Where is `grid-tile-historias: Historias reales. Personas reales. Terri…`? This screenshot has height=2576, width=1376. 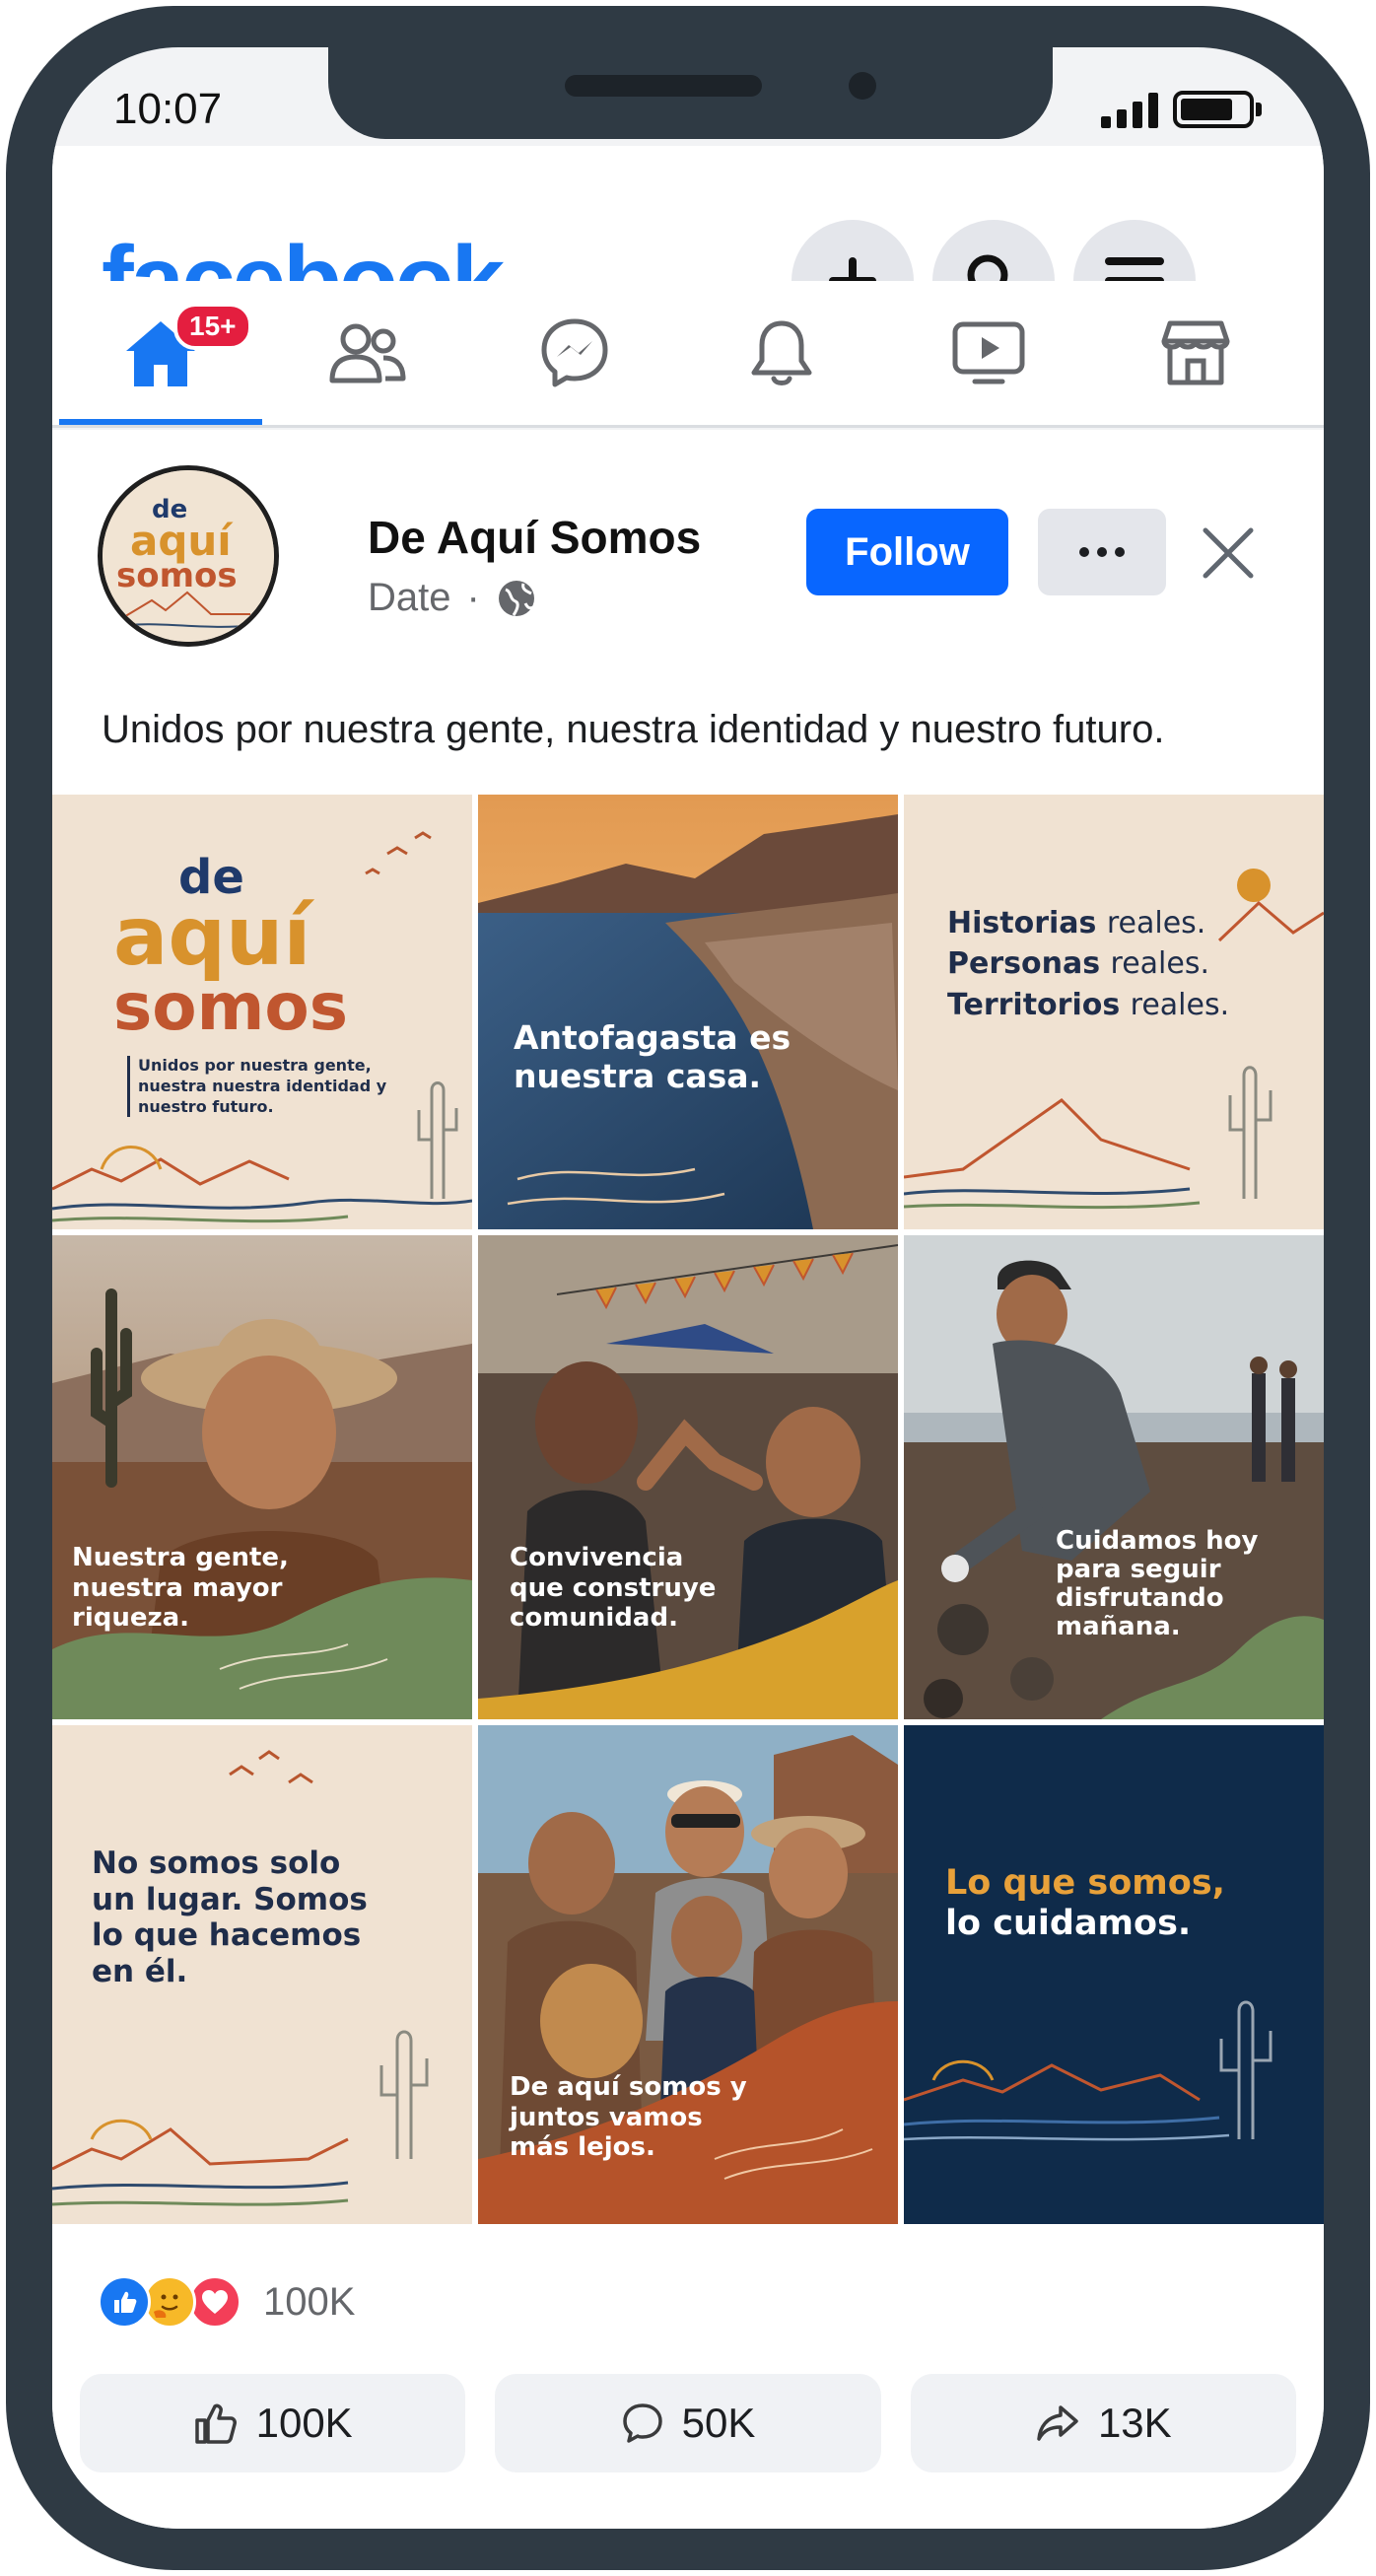 grid-tile-historias: Historias reales. Personas reales. Terri… is located at coordinates (1114, 1012).